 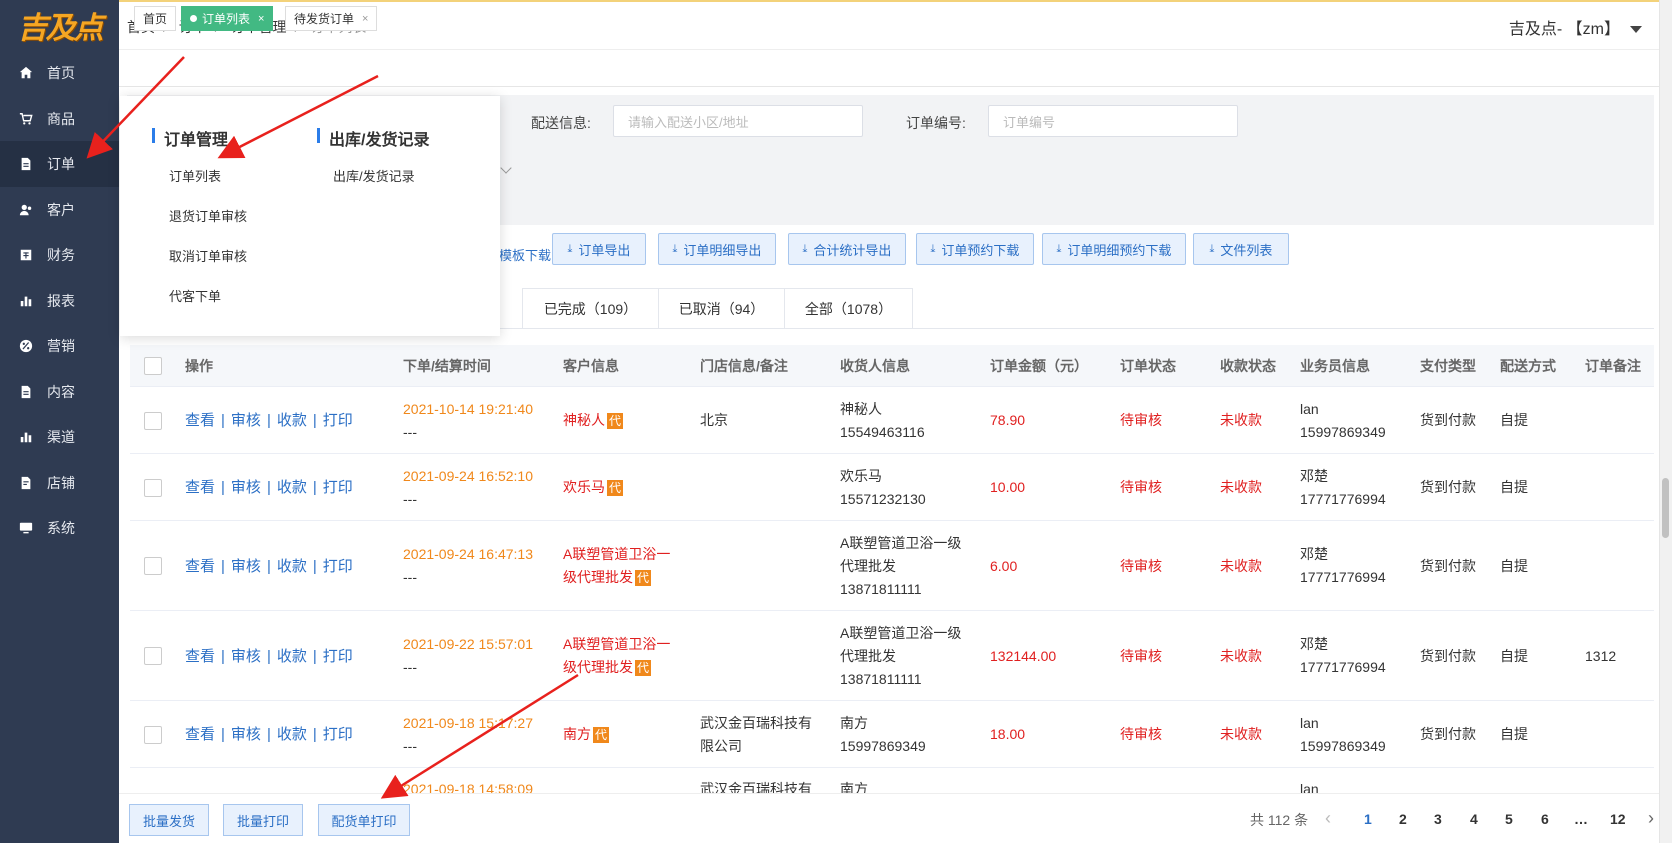 I want to click on batch-ship-button: 批量发货, so click(x=169, y=820).